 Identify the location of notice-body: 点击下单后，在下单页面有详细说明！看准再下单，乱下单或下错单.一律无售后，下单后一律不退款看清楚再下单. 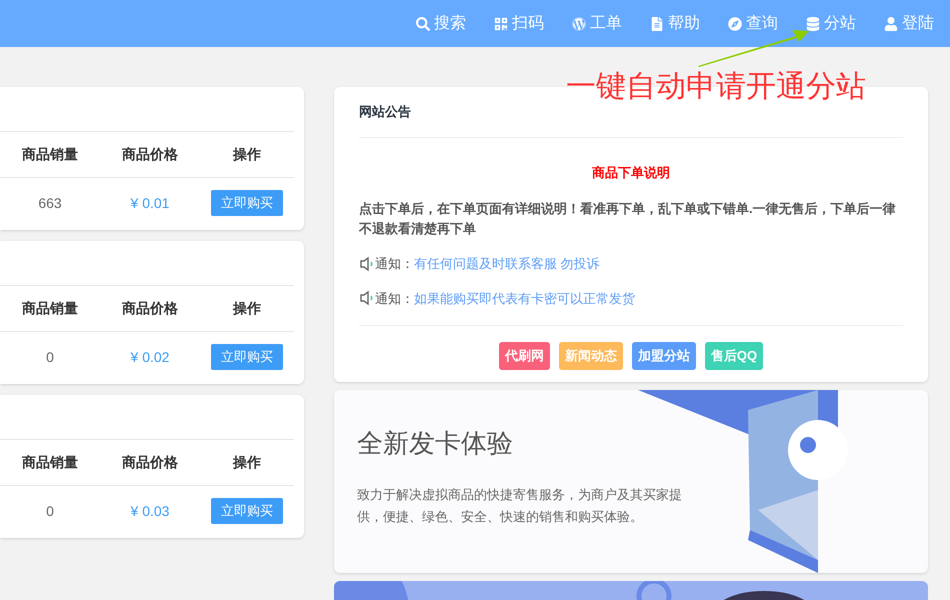
(628, 219).